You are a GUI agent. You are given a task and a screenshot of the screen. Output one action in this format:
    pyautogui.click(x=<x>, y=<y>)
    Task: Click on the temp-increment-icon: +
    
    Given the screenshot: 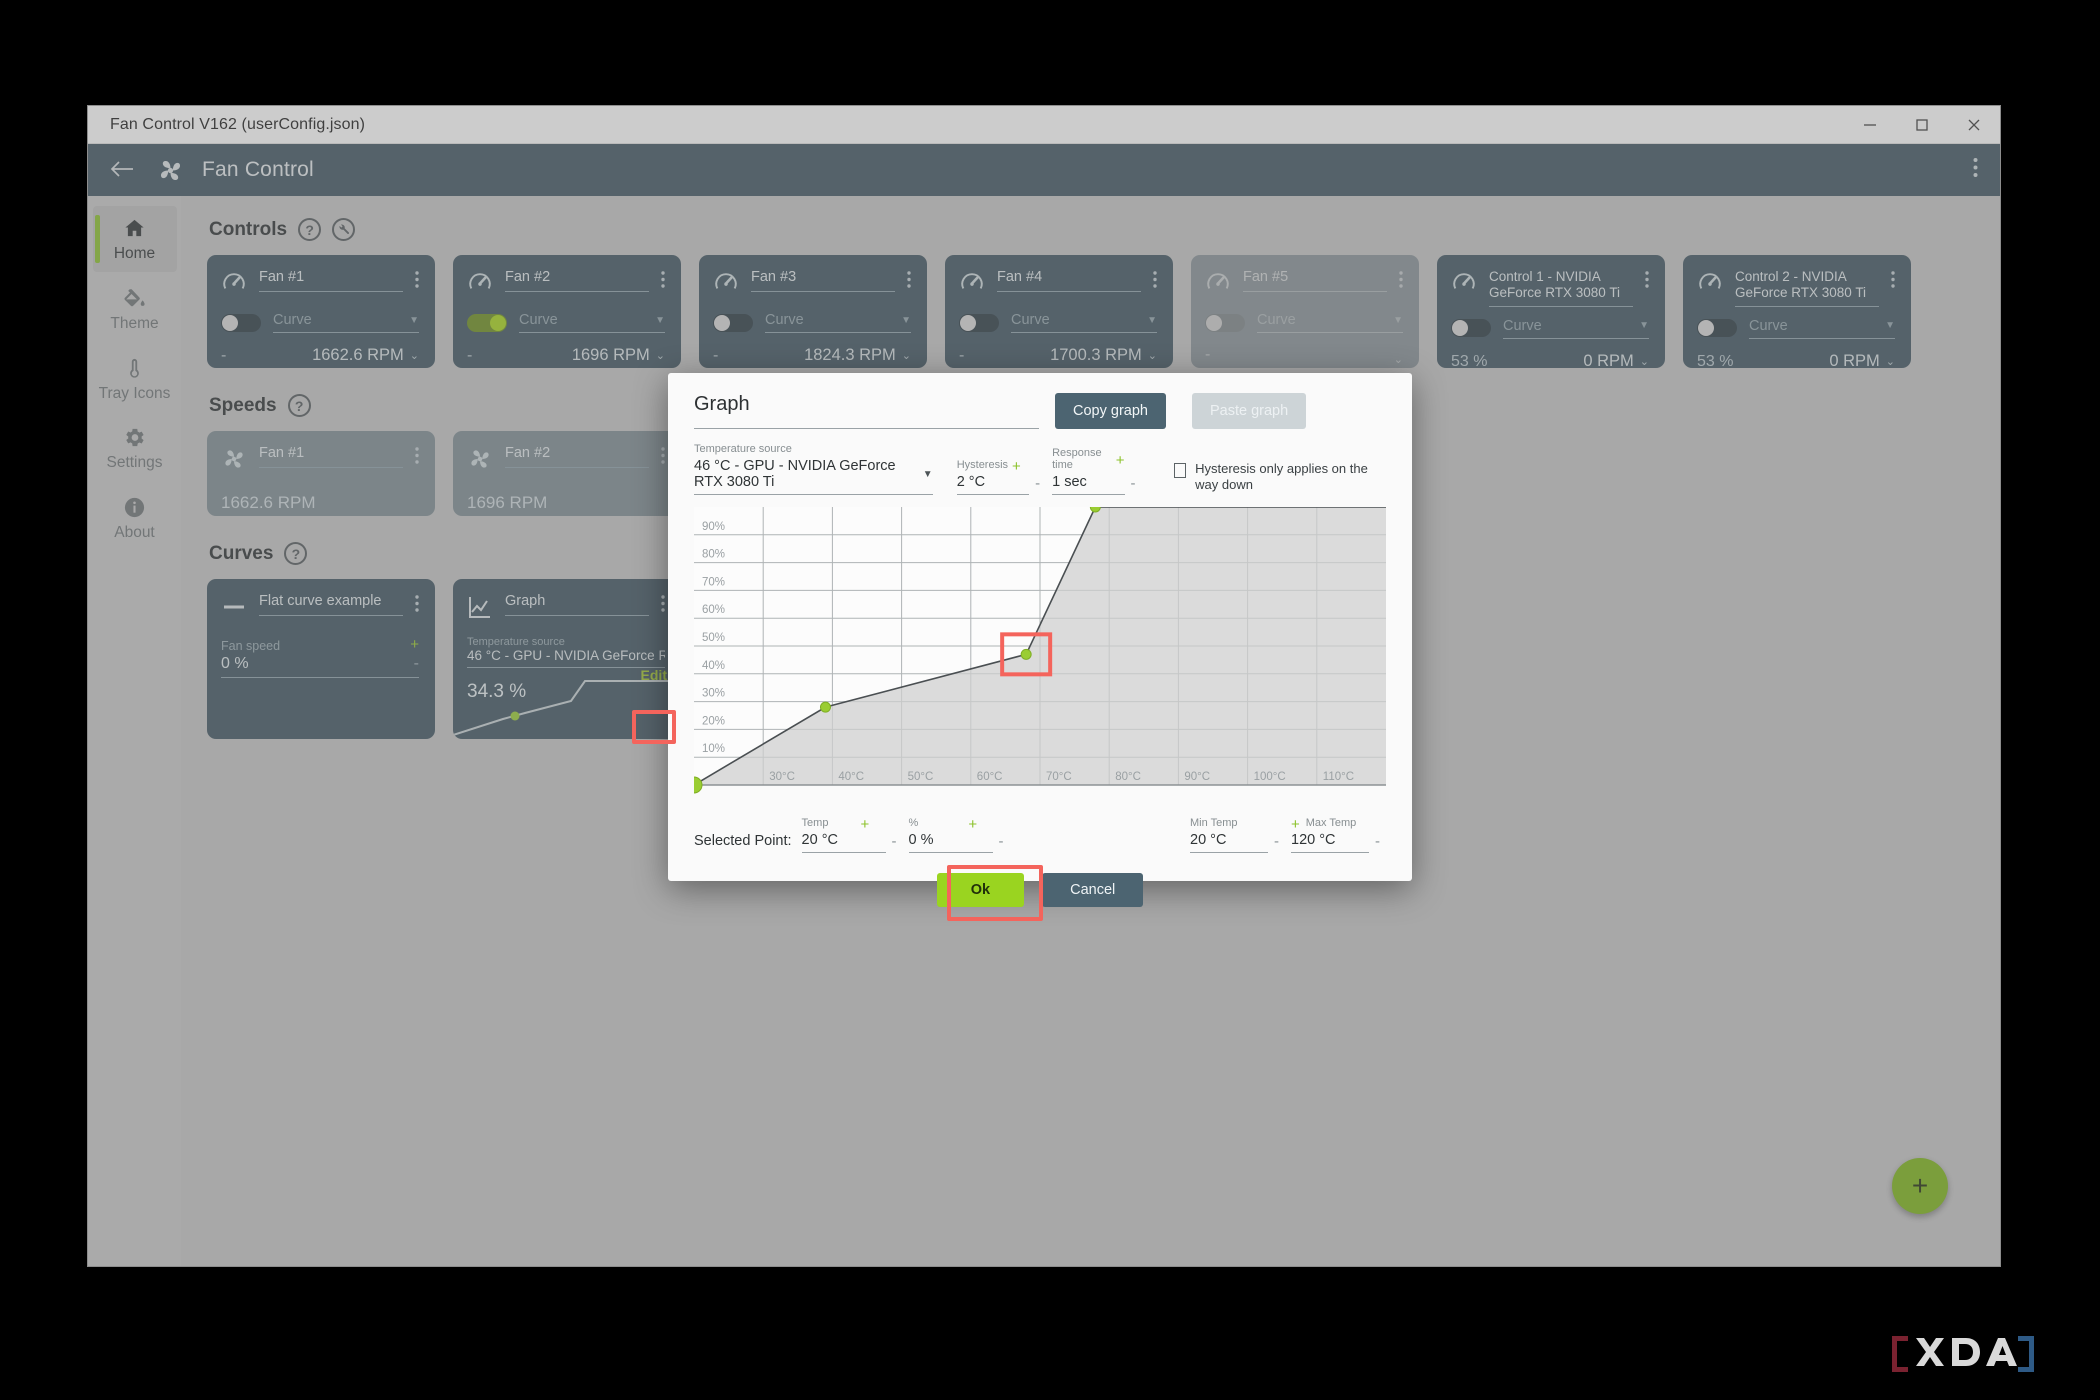 What is the action you would take?
    pyautogui.click(x=864, y=824)
    